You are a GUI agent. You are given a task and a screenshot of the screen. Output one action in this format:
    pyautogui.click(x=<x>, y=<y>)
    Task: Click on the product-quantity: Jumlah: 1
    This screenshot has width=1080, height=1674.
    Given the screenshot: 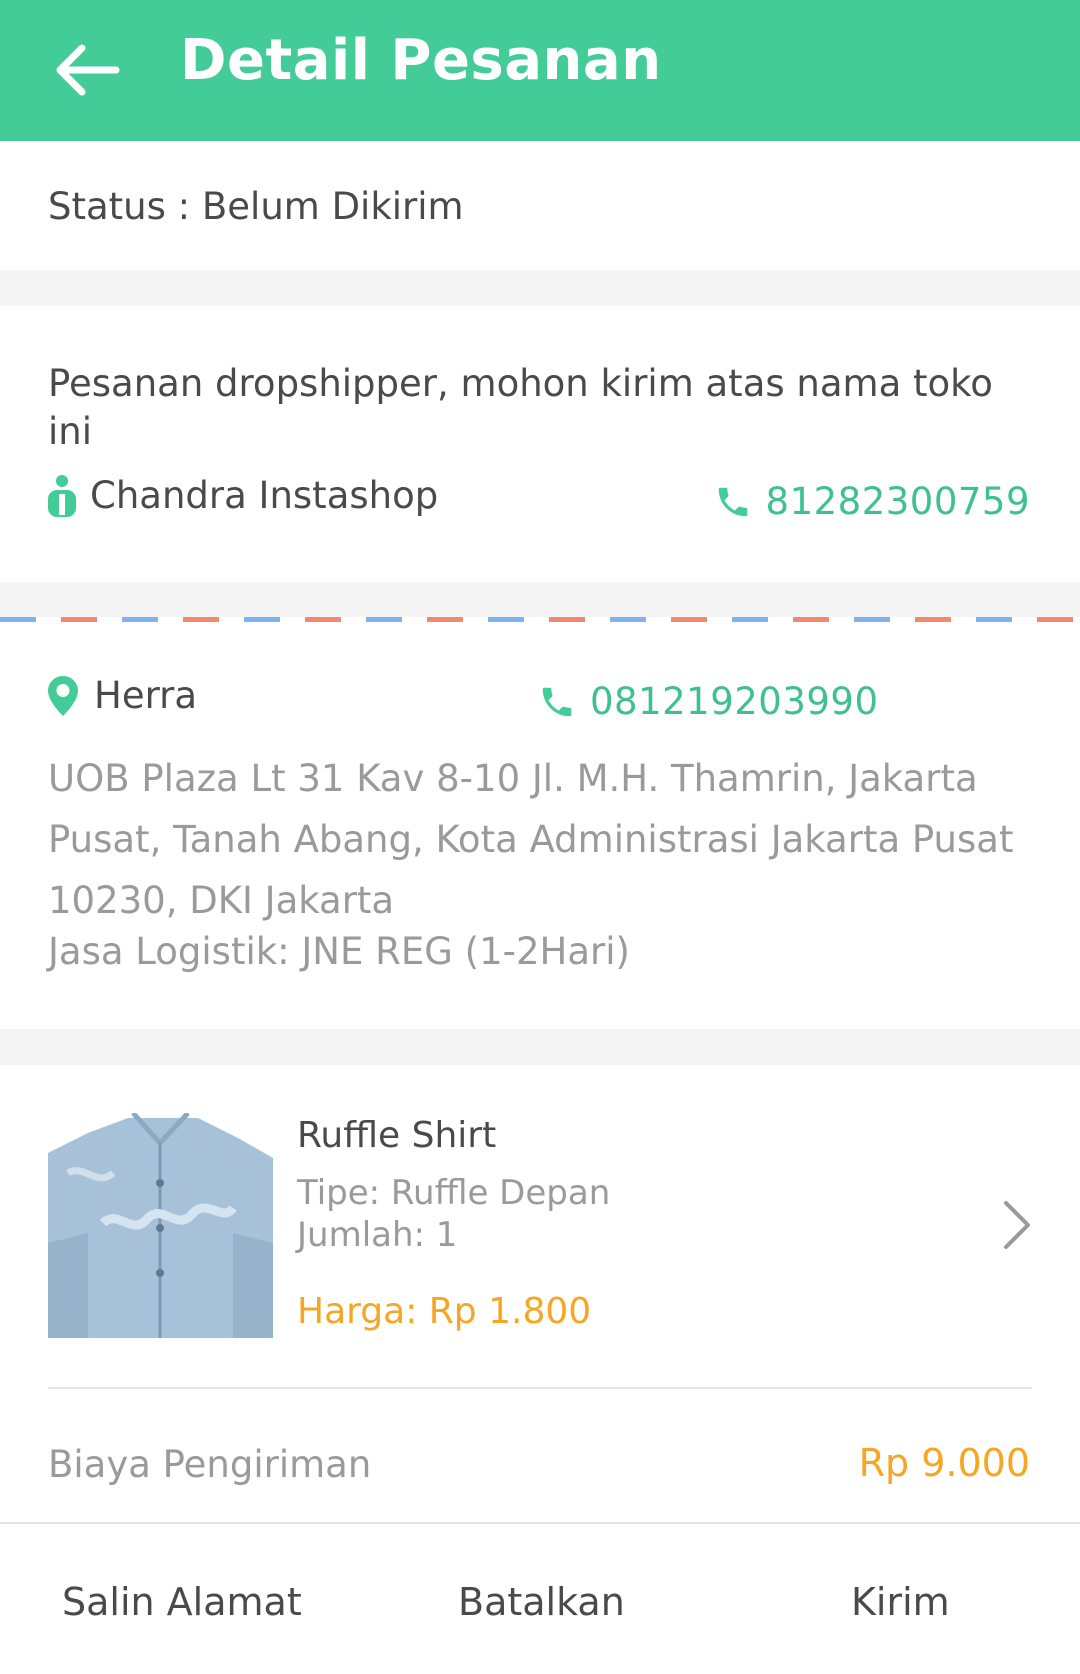 What is the action you would take?
    pyautogui.click(x=377, y=1235)
    